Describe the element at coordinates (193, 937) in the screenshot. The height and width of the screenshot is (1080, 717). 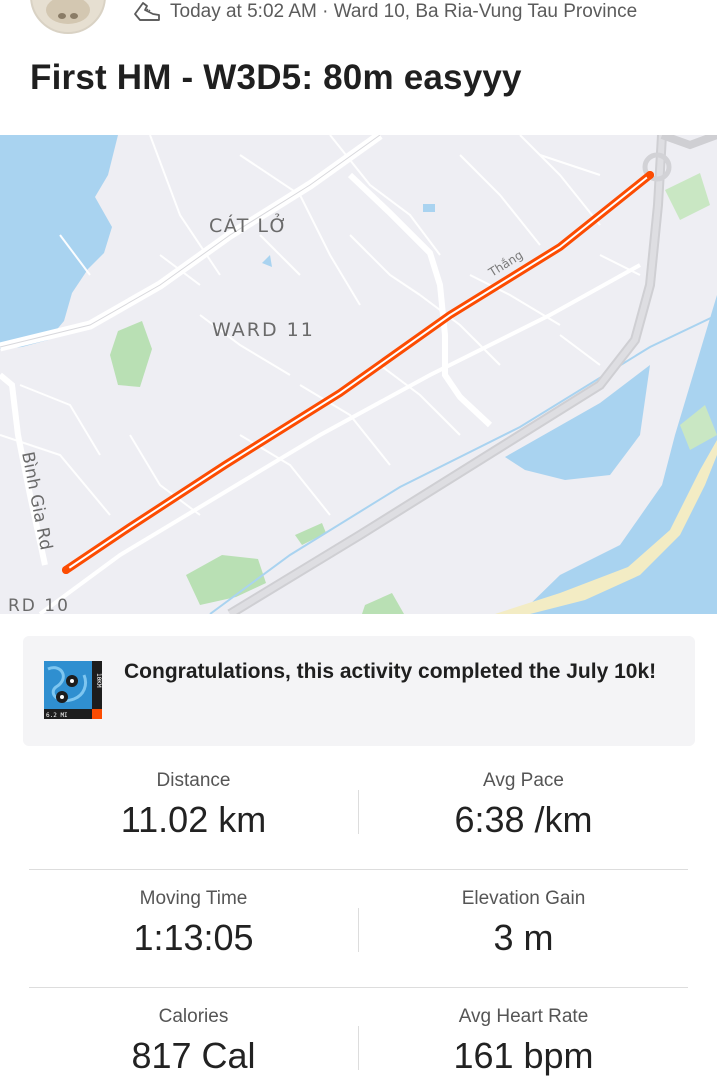
I see `stat-value: 1:13:05` at that location.